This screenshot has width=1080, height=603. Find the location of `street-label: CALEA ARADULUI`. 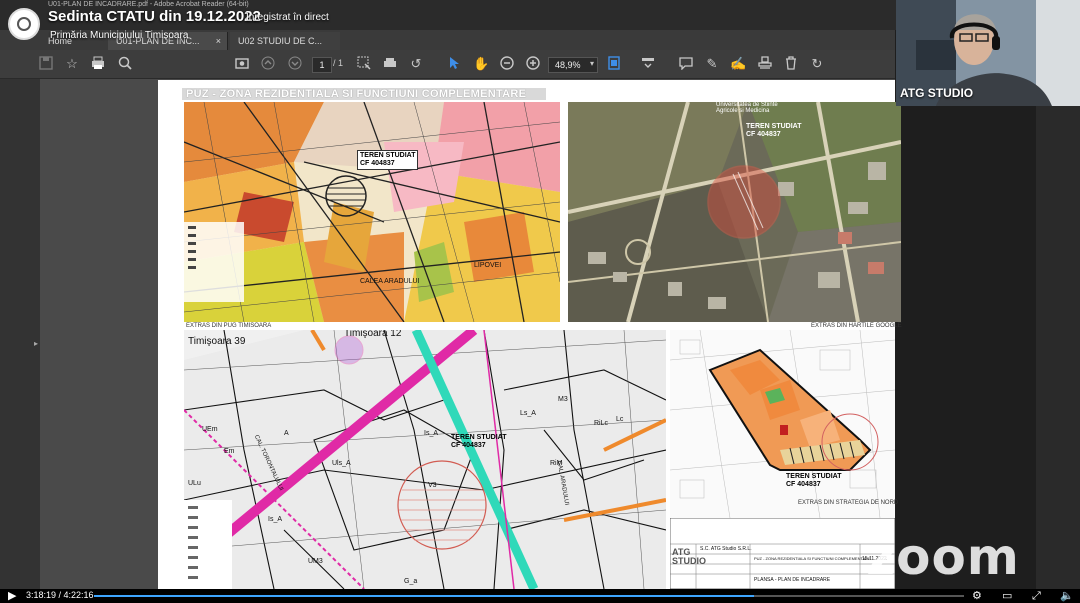

street-label: CALEA ARADULUI is located at coordinates (390, 281).